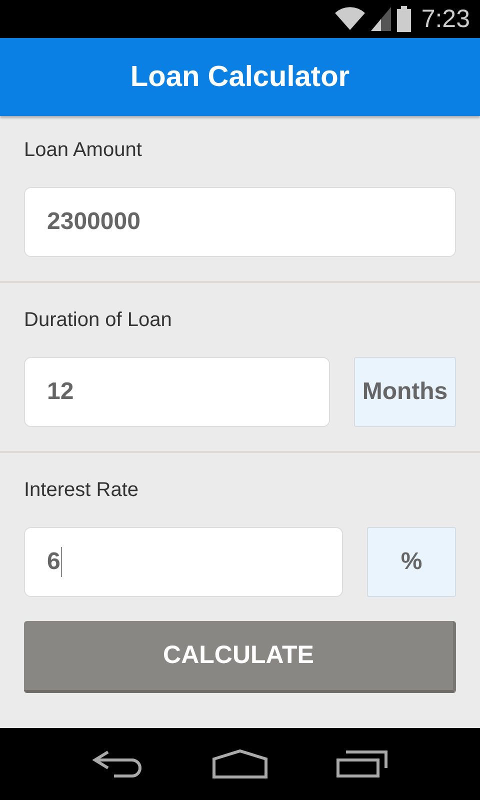 The image size is (480, 800). Describe the element at coordinates (183, 562) in the screenshot. I see `input-field: 6` at that location.